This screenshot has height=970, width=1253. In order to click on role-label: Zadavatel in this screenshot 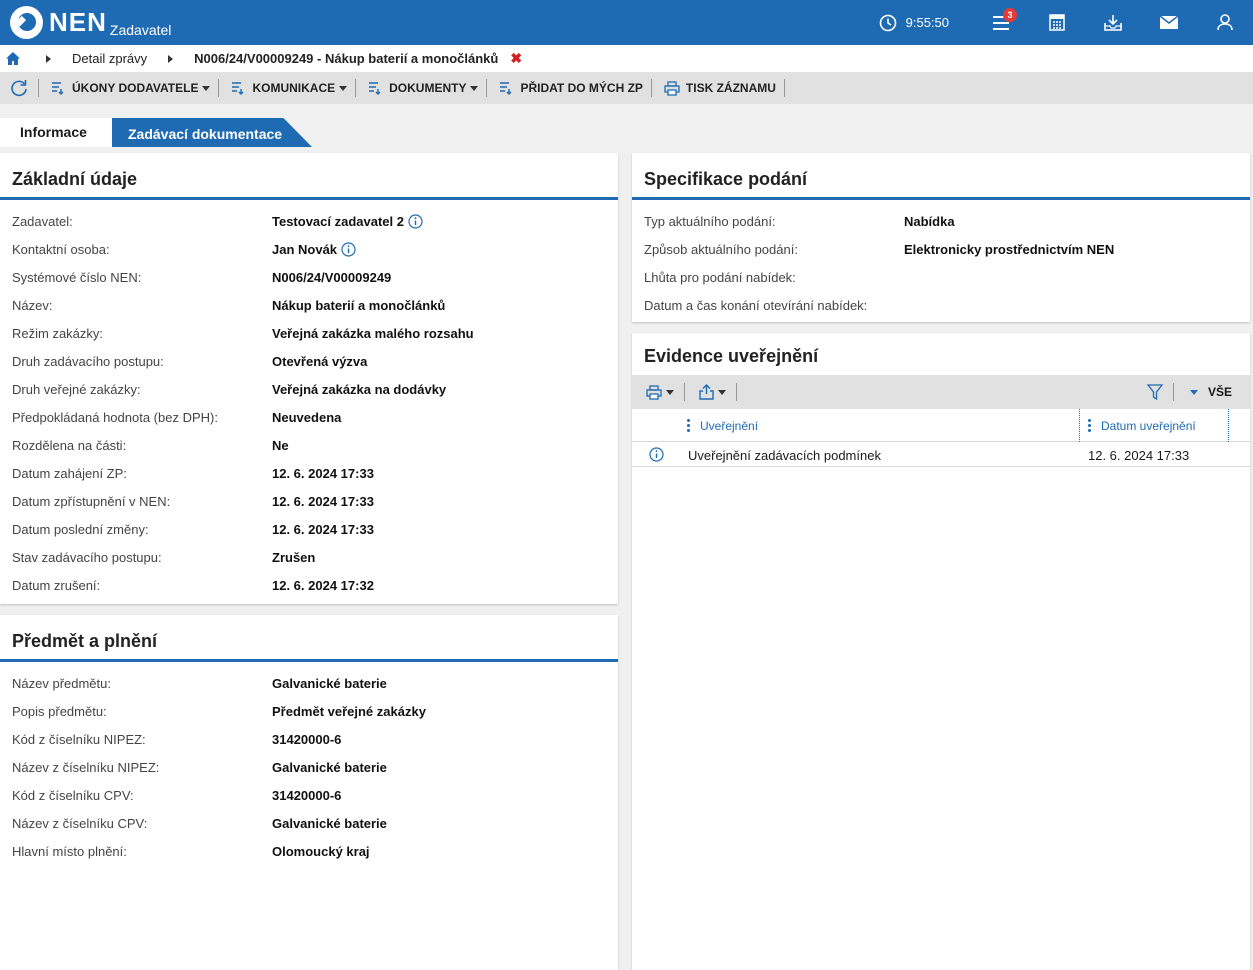, I will do `click(140, 30)`.